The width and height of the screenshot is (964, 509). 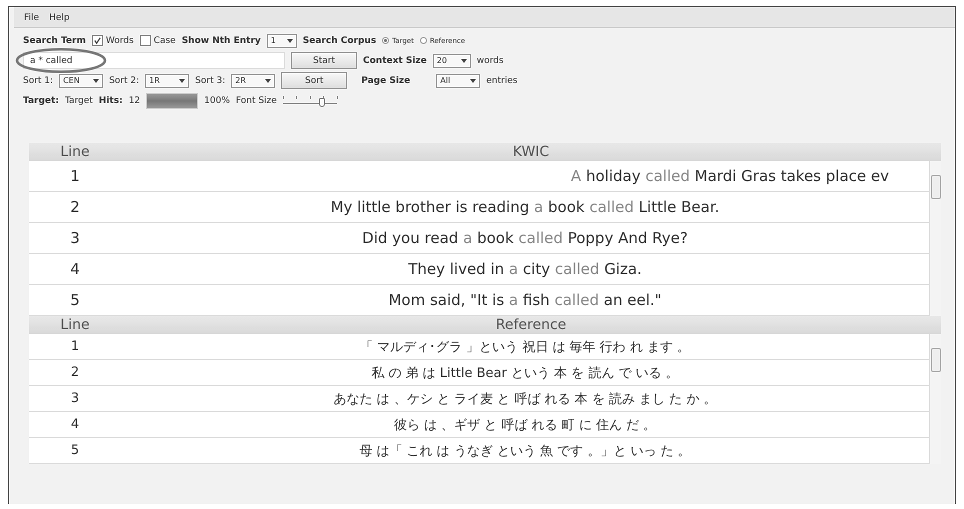 I want to click on case-label: Case, so click(x=165, y=41).